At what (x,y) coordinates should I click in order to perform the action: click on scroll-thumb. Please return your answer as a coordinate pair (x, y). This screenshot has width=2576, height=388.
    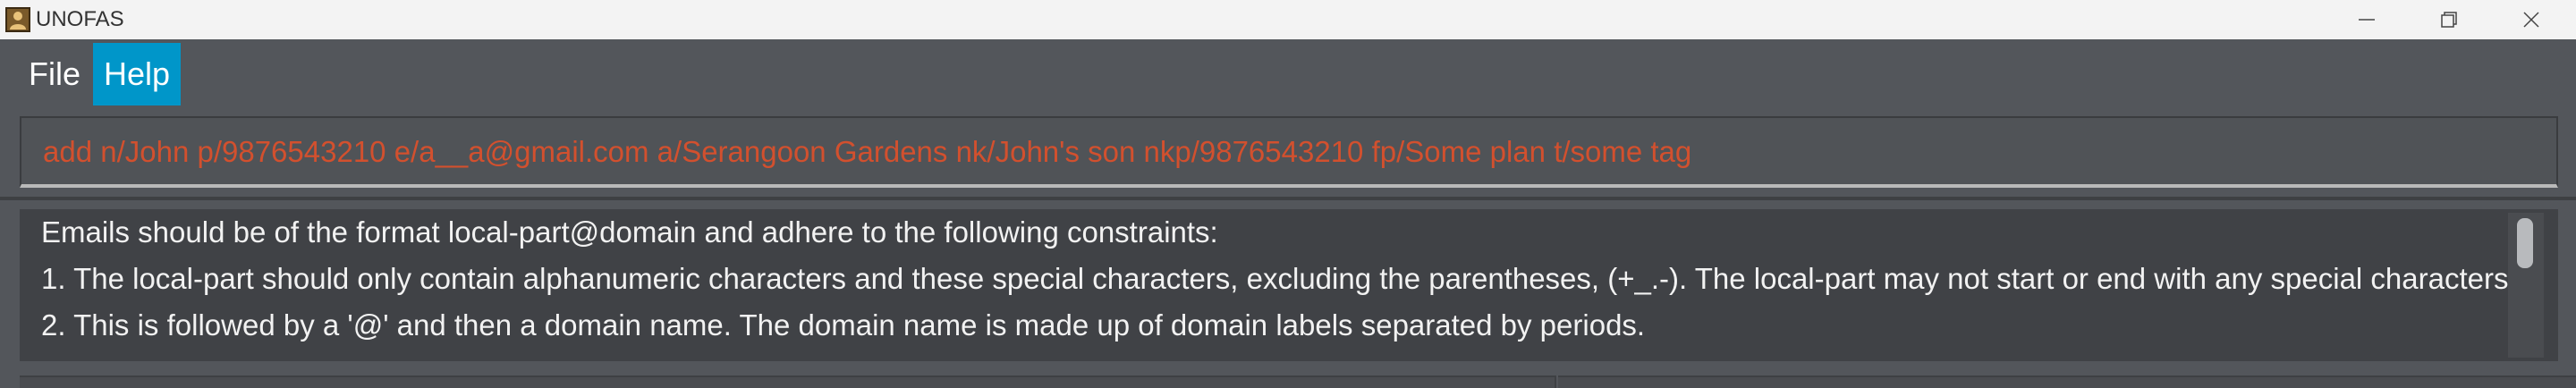
    Looking at the image, I should click on (2525, 243).